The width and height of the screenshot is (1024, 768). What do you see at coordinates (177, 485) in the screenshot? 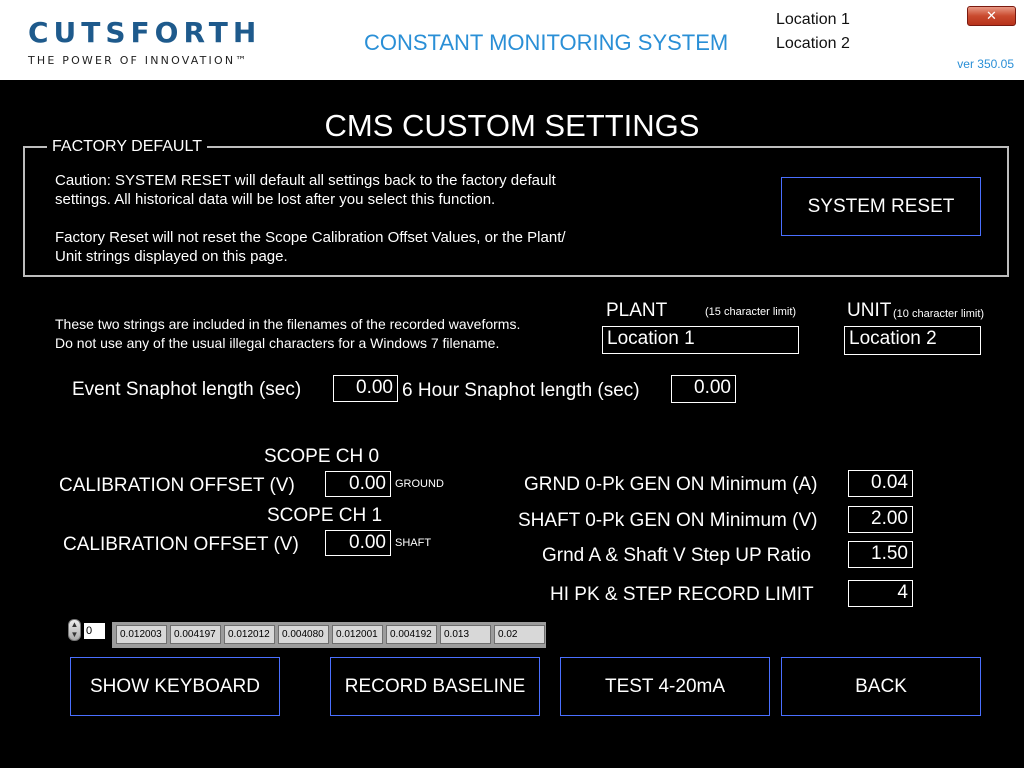
I see `scope-ch0-offset-label: CALIBRATION OFFSET (V)` at bounding box center [177, 485].